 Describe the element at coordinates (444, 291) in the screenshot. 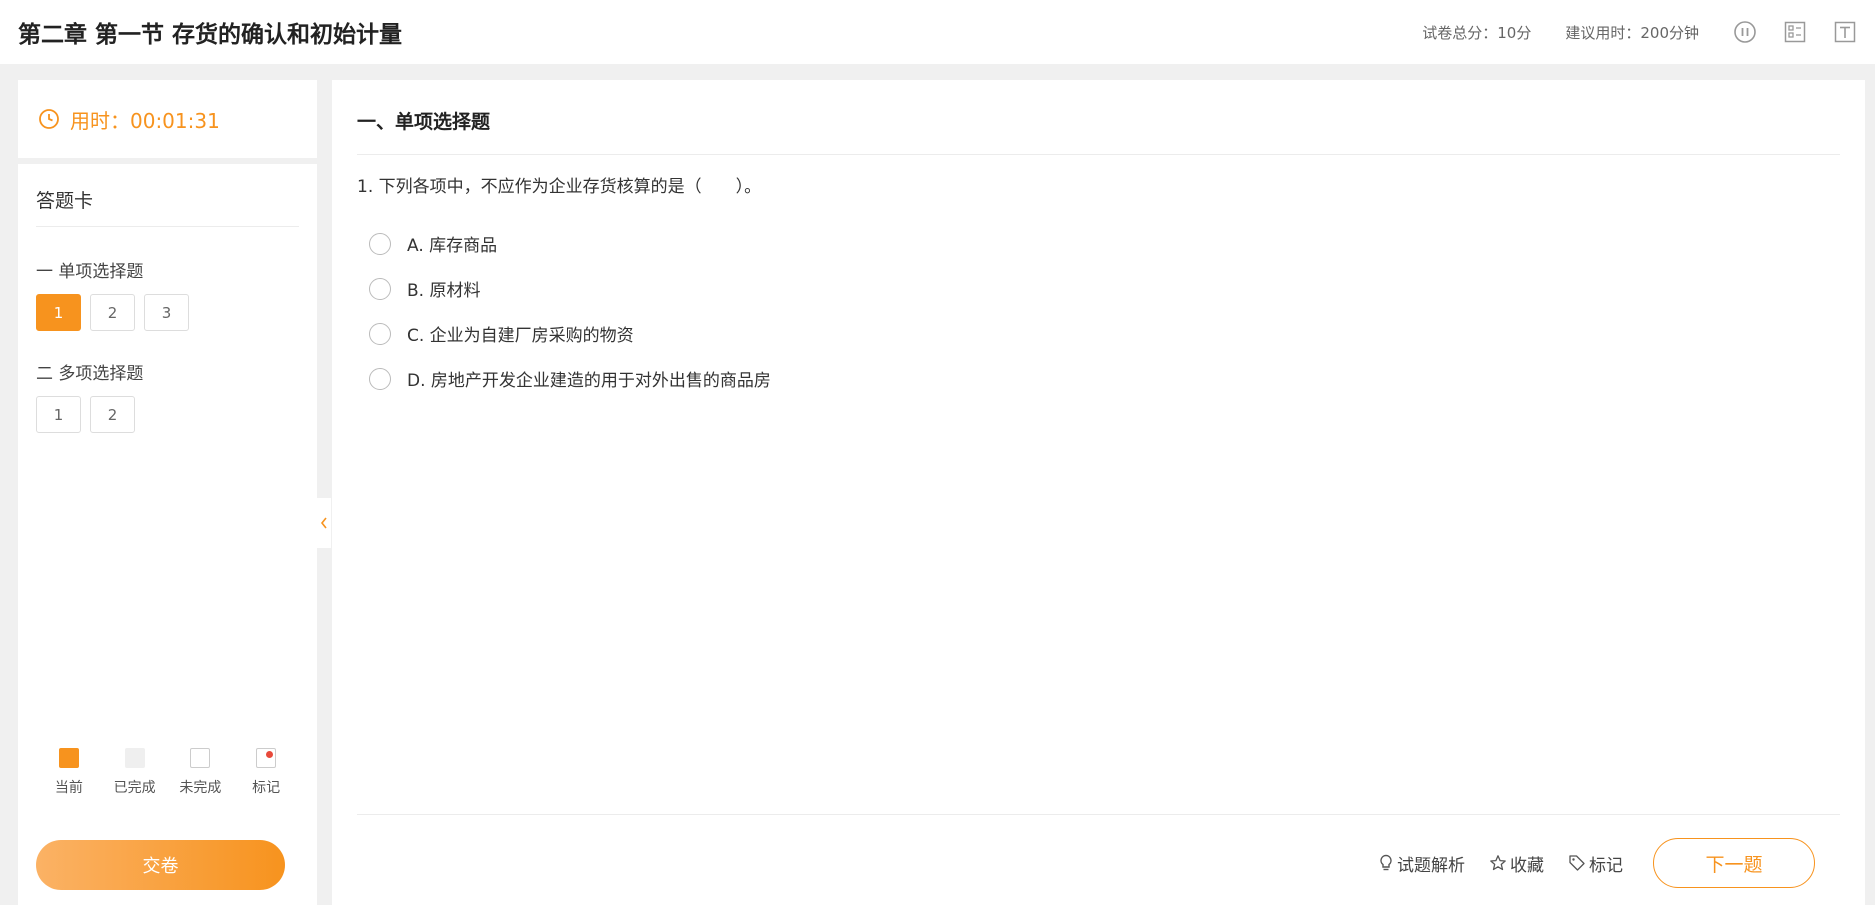

I see `option-label: B. 原材料` at that location.